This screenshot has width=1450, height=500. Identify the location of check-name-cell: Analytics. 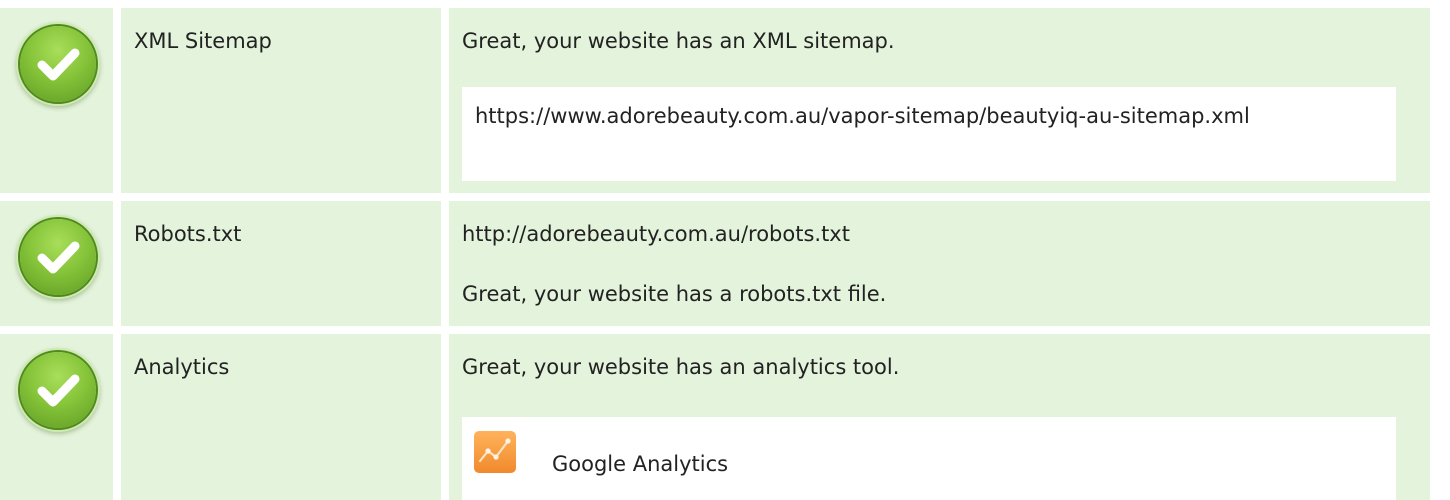
(281, 417).